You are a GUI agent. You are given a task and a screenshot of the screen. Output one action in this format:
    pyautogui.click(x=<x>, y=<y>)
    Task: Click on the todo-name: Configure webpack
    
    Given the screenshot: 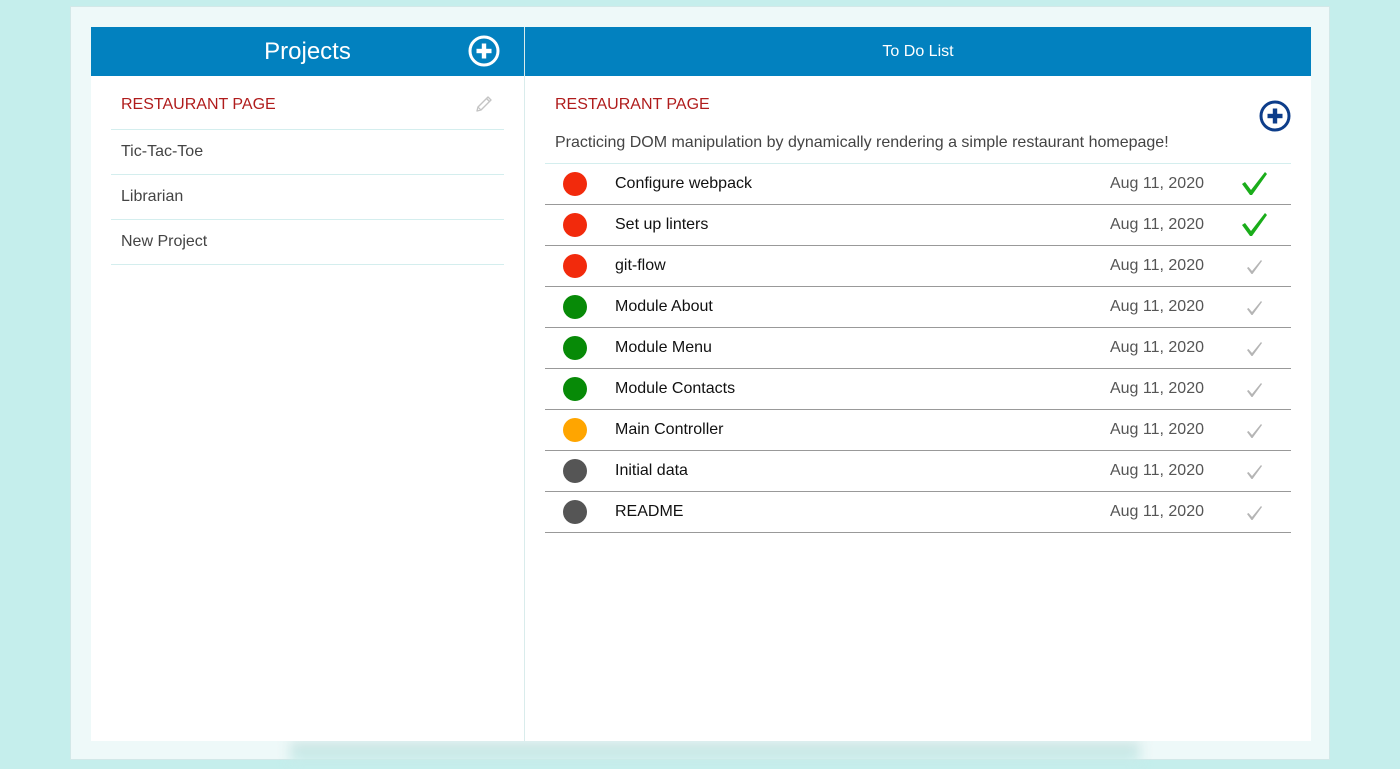 What is the action you would take?
    pyautogui.click(x=683, y=184)
    